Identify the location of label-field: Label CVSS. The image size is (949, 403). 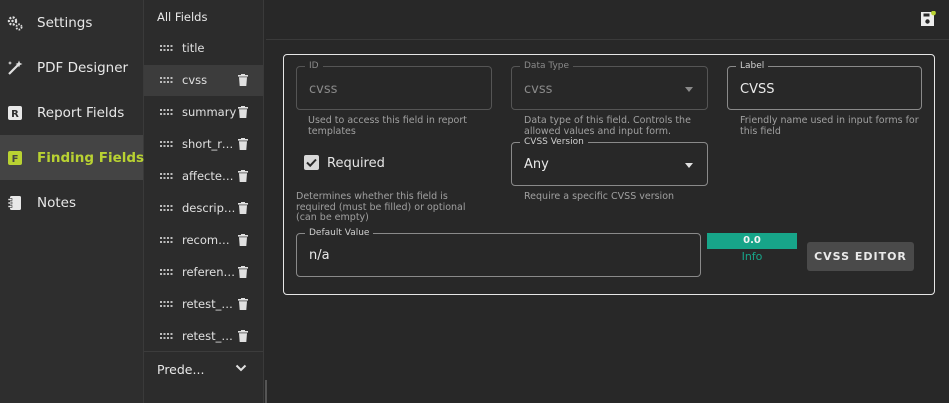
(824, 85).